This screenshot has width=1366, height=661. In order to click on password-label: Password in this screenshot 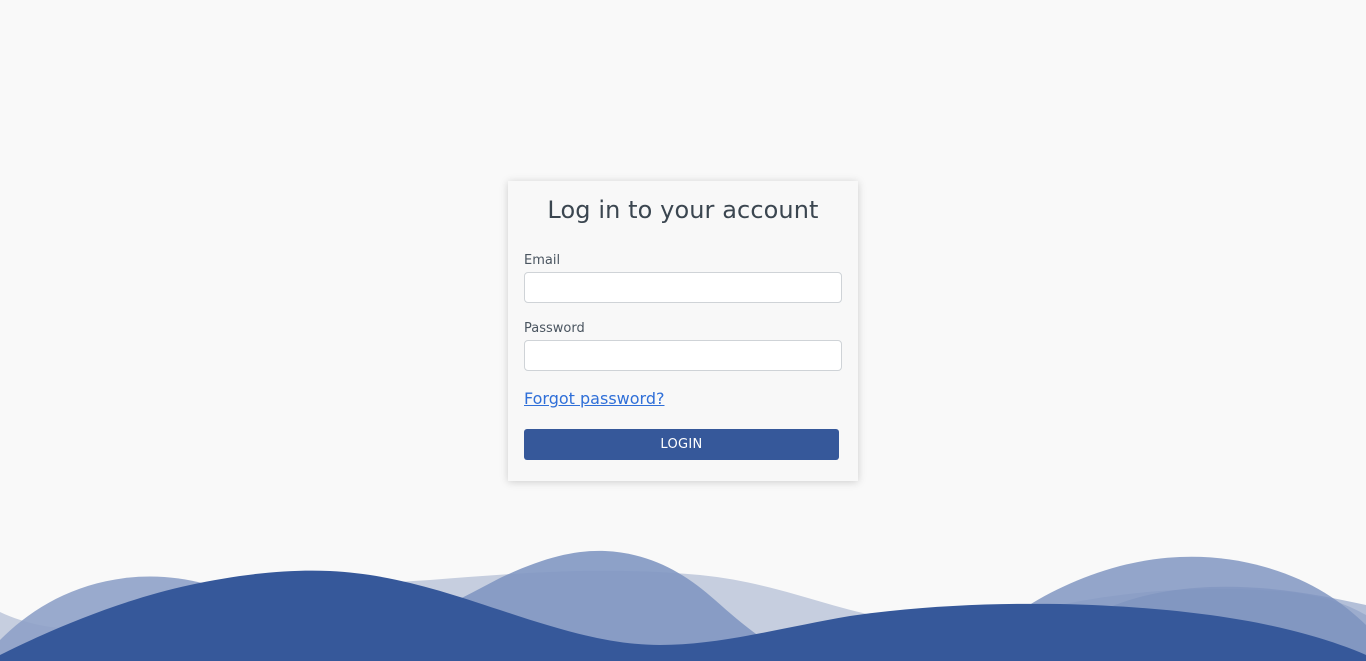, I will do `click(554, 328)`.